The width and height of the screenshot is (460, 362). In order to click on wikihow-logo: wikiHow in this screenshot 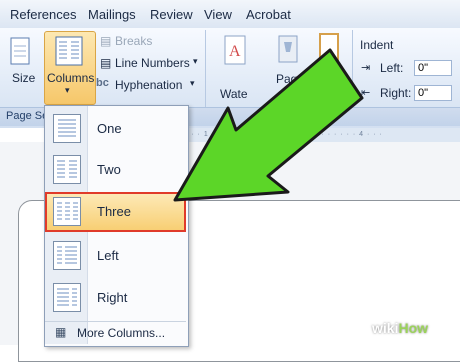, I will do `click(400, 328)`.